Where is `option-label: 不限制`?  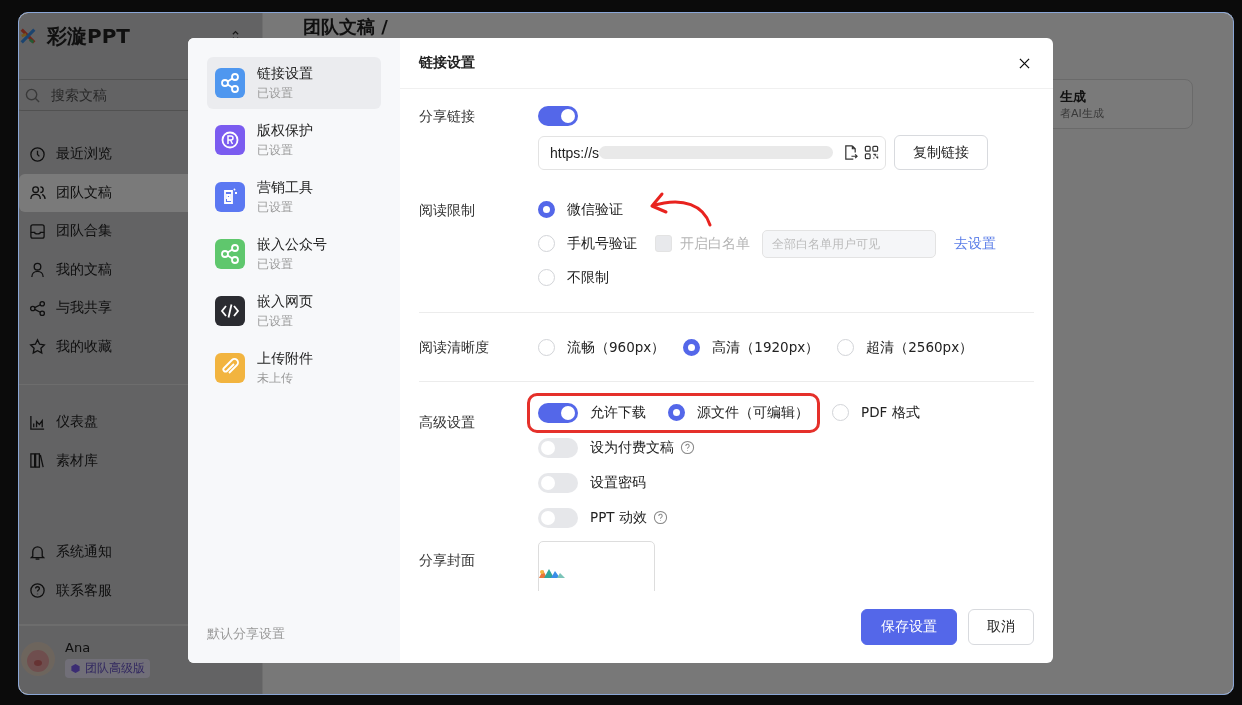
option-label: 不限制 is located at coordinates (588, 277).